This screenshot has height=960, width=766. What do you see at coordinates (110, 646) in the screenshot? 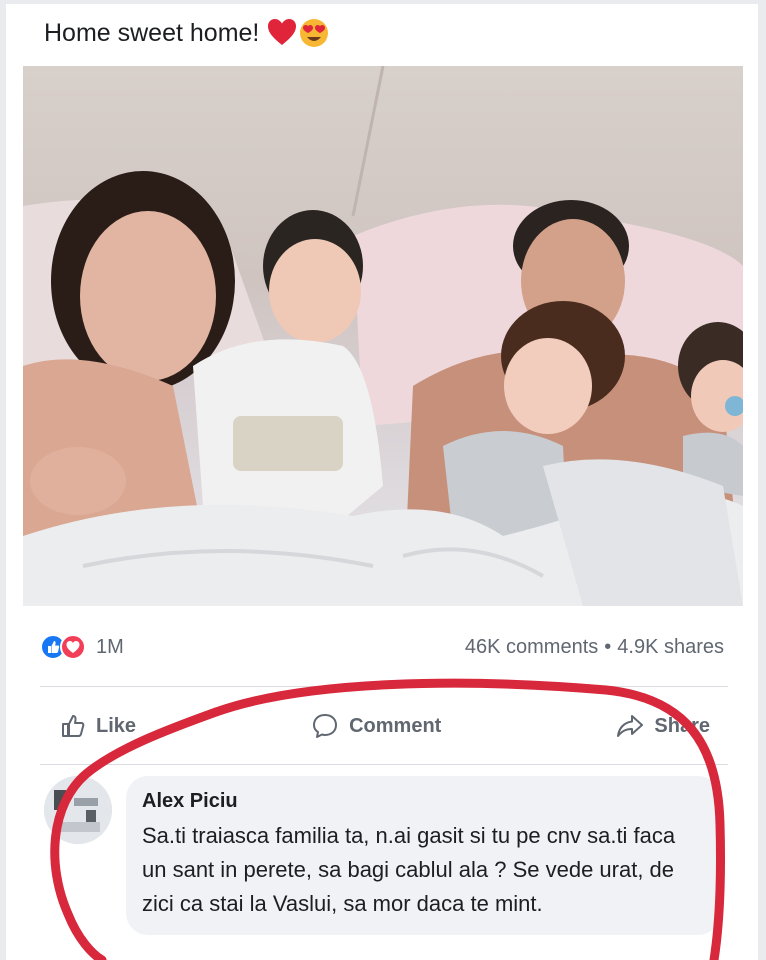
I see `reactions-count: 1M` at bounding box center [110, 646].